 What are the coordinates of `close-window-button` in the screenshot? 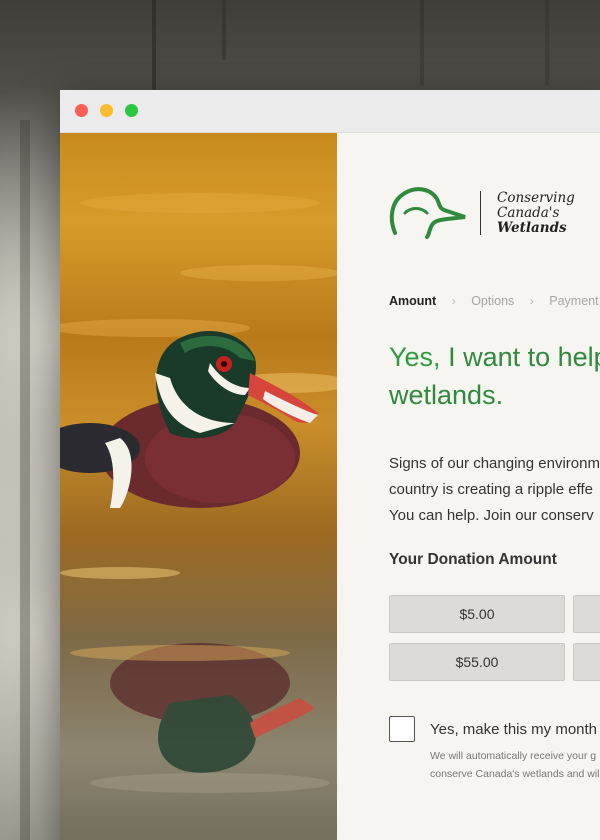 It's located at (81, 110).